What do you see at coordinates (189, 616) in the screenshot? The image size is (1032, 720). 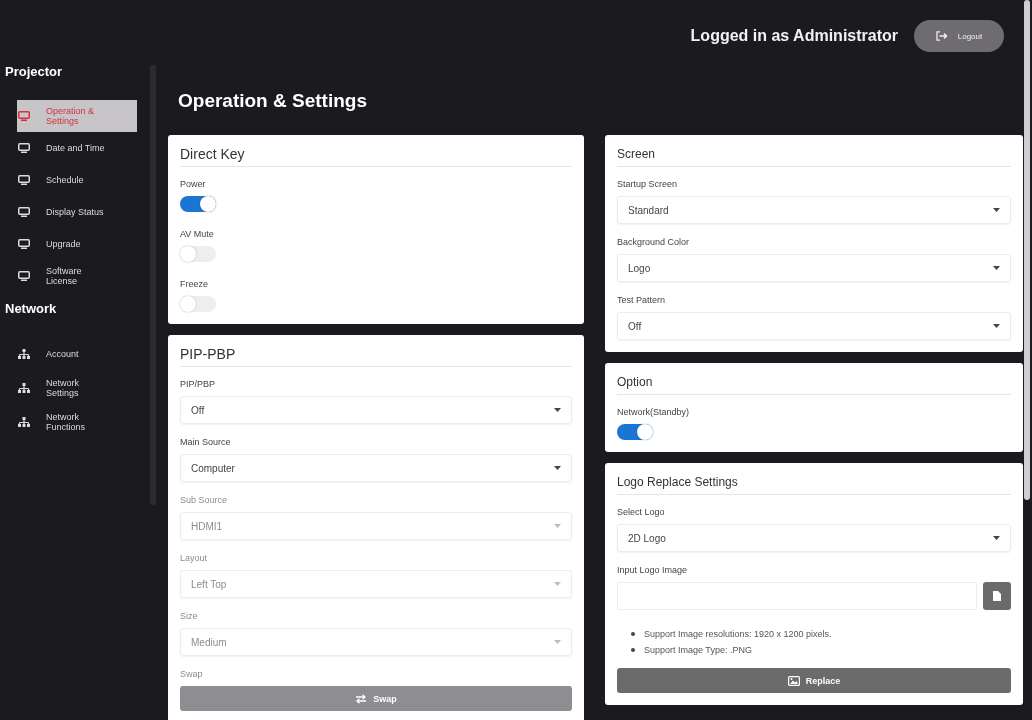 I see `field-label: Size` at bounding box center [189, 616].